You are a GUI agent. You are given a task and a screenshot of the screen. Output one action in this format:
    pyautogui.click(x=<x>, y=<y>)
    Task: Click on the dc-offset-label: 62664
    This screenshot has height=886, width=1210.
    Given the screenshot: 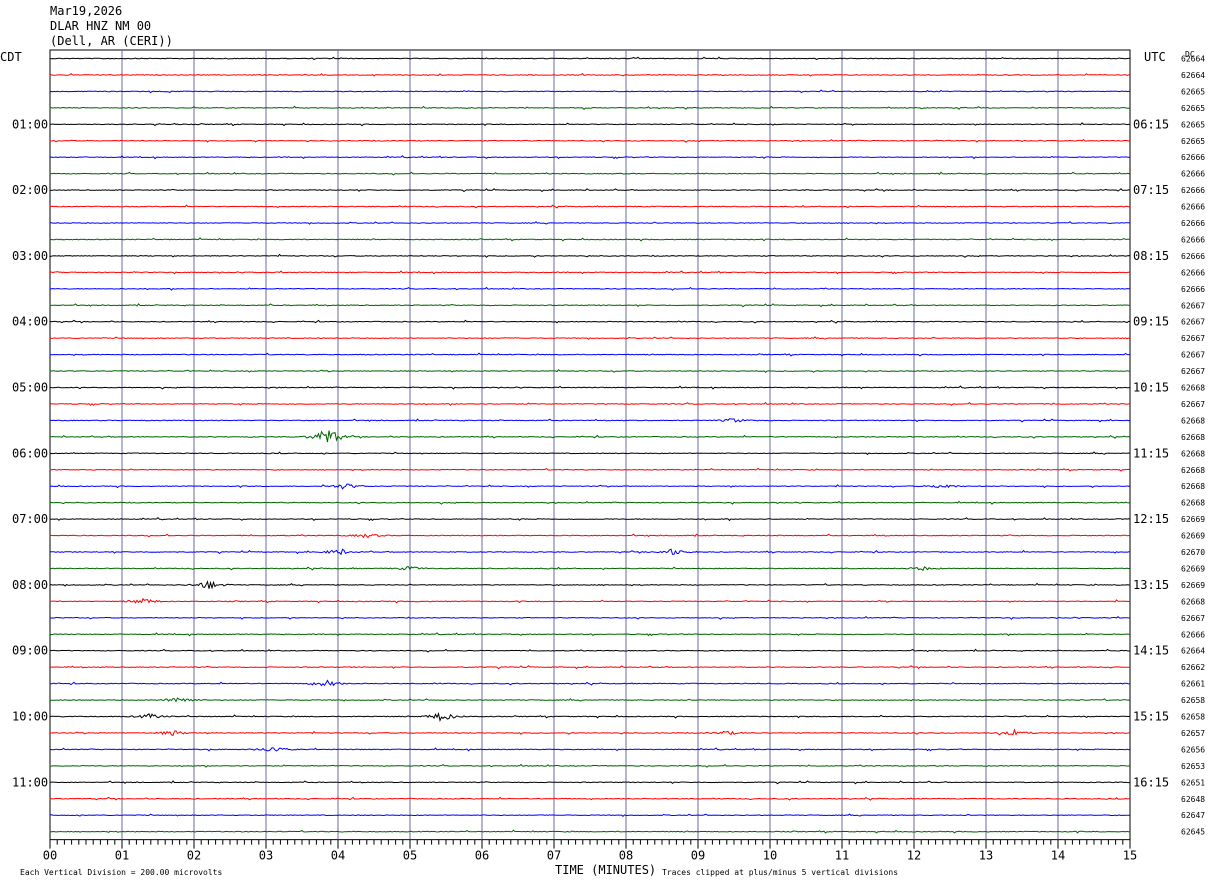 What is the action you would take?
    pyautogui.click(x=1193, y=75)
    